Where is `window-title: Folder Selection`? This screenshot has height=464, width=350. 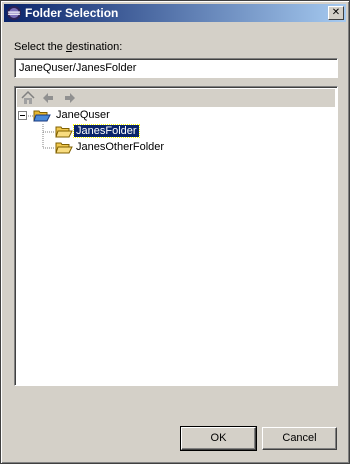
window-title: Folder Selection is located at coordinates (72, 13).